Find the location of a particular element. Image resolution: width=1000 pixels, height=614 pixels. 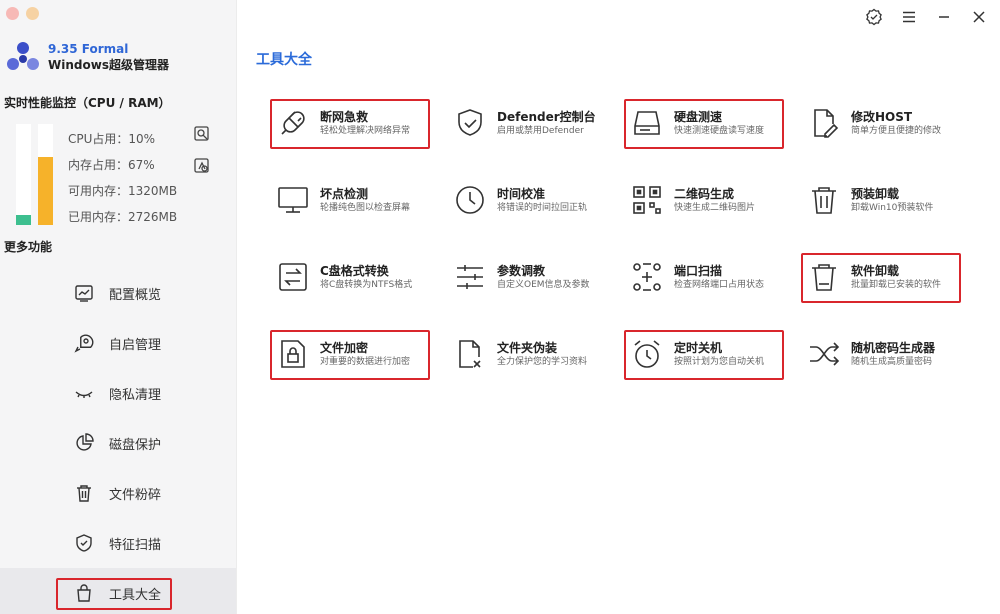

tool-name: C盘格式转换 is located at coordinates (354, 270).